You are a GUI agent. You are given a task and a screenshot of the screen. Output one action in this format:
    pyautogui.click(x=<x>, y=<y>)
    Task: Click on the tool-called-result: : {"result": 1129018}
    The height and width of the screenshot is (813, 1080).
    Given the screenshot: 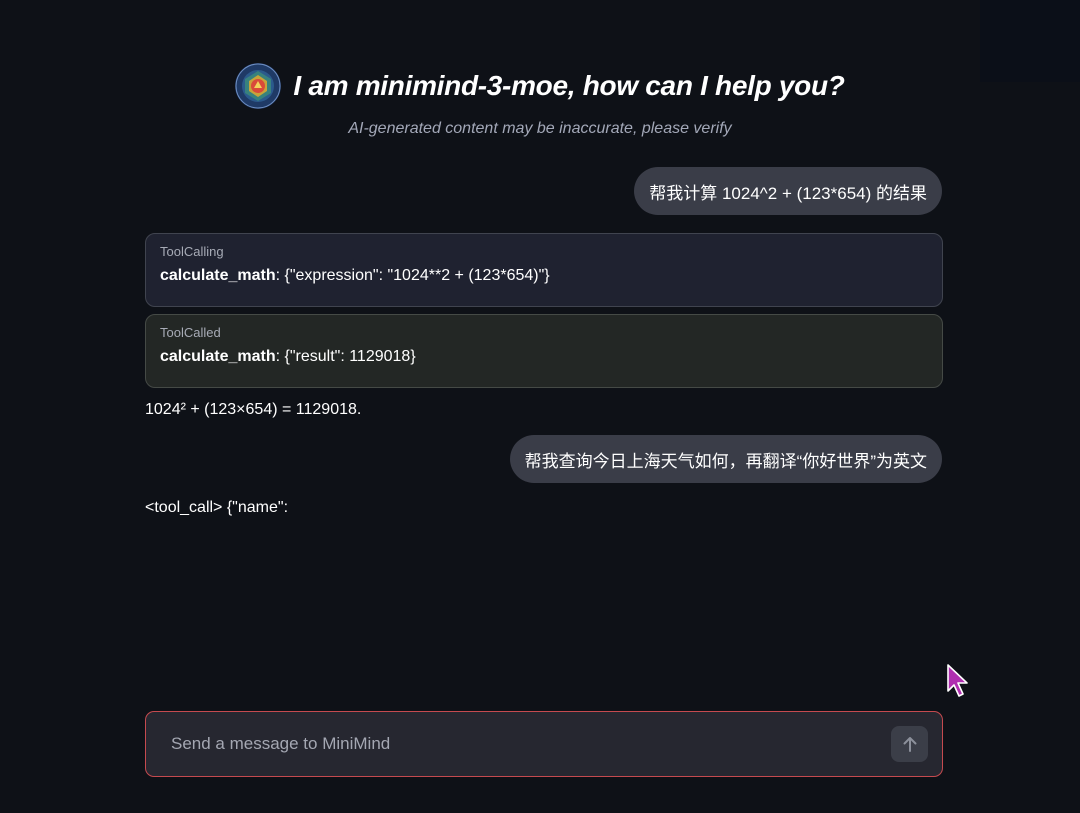 What is the action you would take?
    pyautogui.click(x=345, y=356)
    